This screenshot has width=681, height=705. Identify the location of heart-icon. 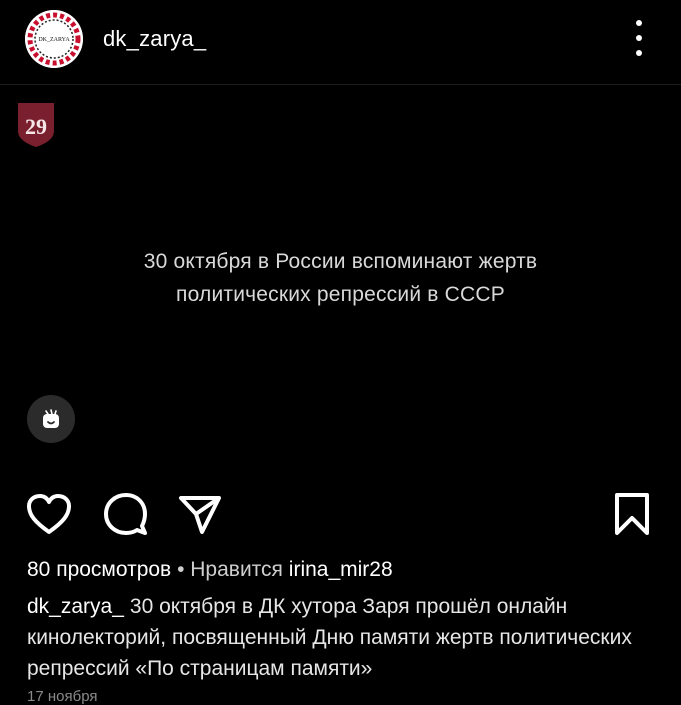
(49, 514).